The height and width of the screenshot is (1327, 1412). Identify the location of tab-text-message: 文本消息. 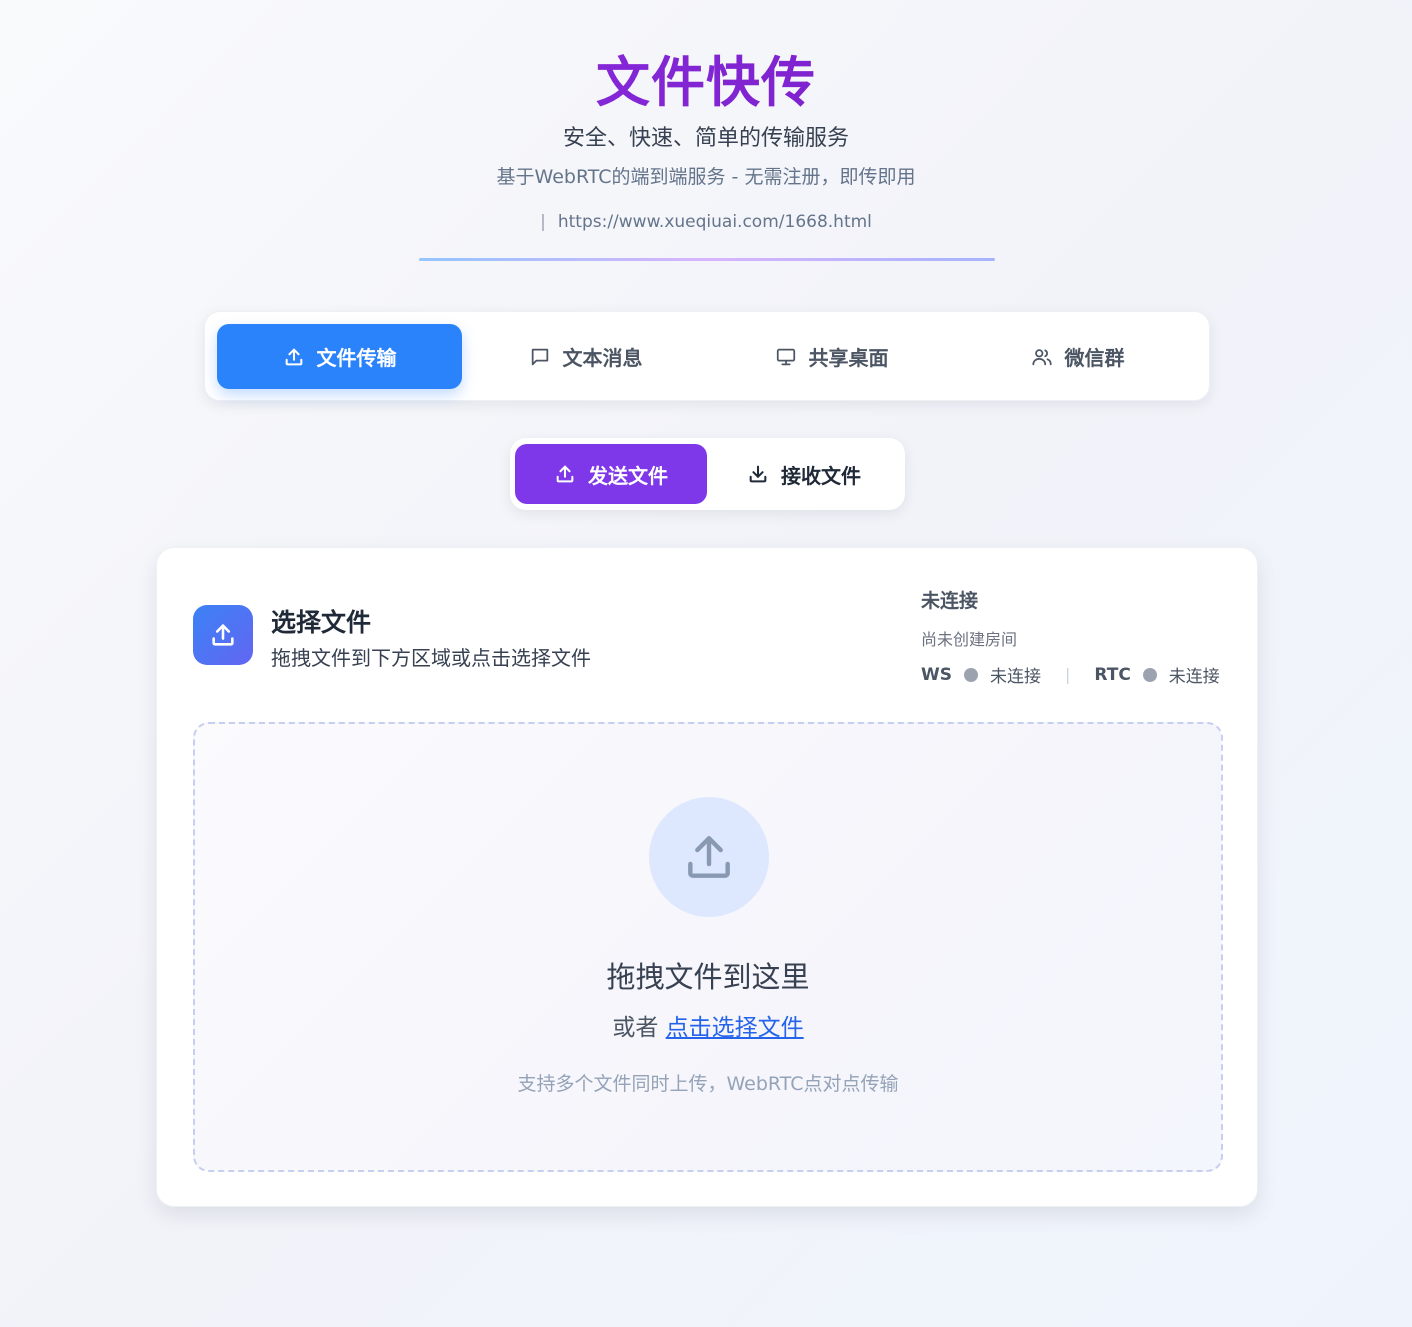
(585, 356).